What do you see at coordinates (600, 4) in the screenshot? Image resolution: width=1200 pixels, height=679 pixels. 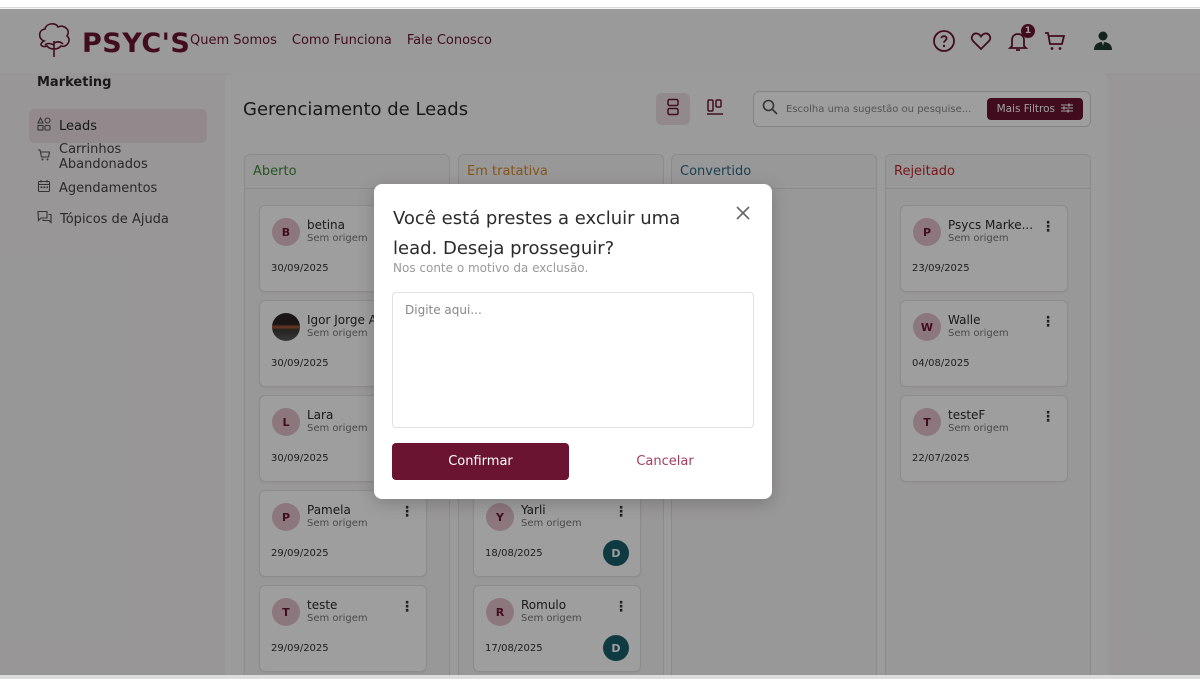 I see `browser-edge` at bounding box center [600, 4].